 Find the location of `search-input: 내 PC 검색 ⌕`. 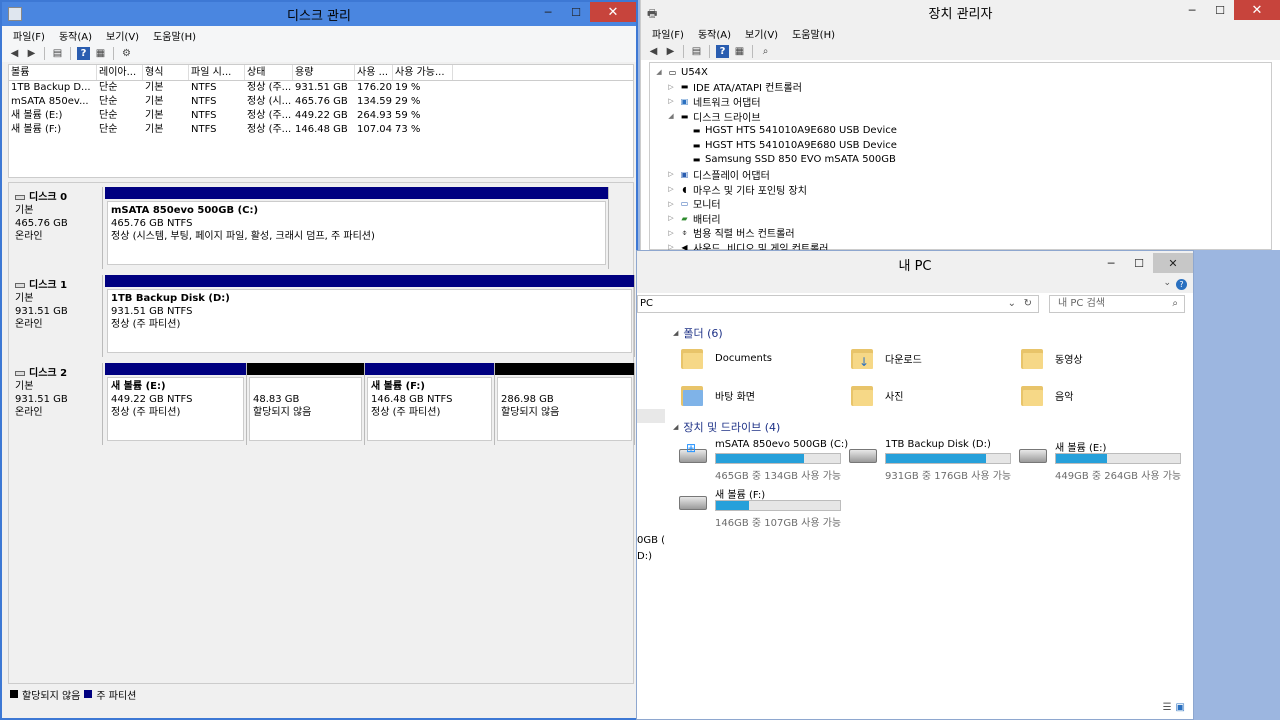

search-input: 내 PC 검색 ⌕ is located at coordinates (1117, 304).